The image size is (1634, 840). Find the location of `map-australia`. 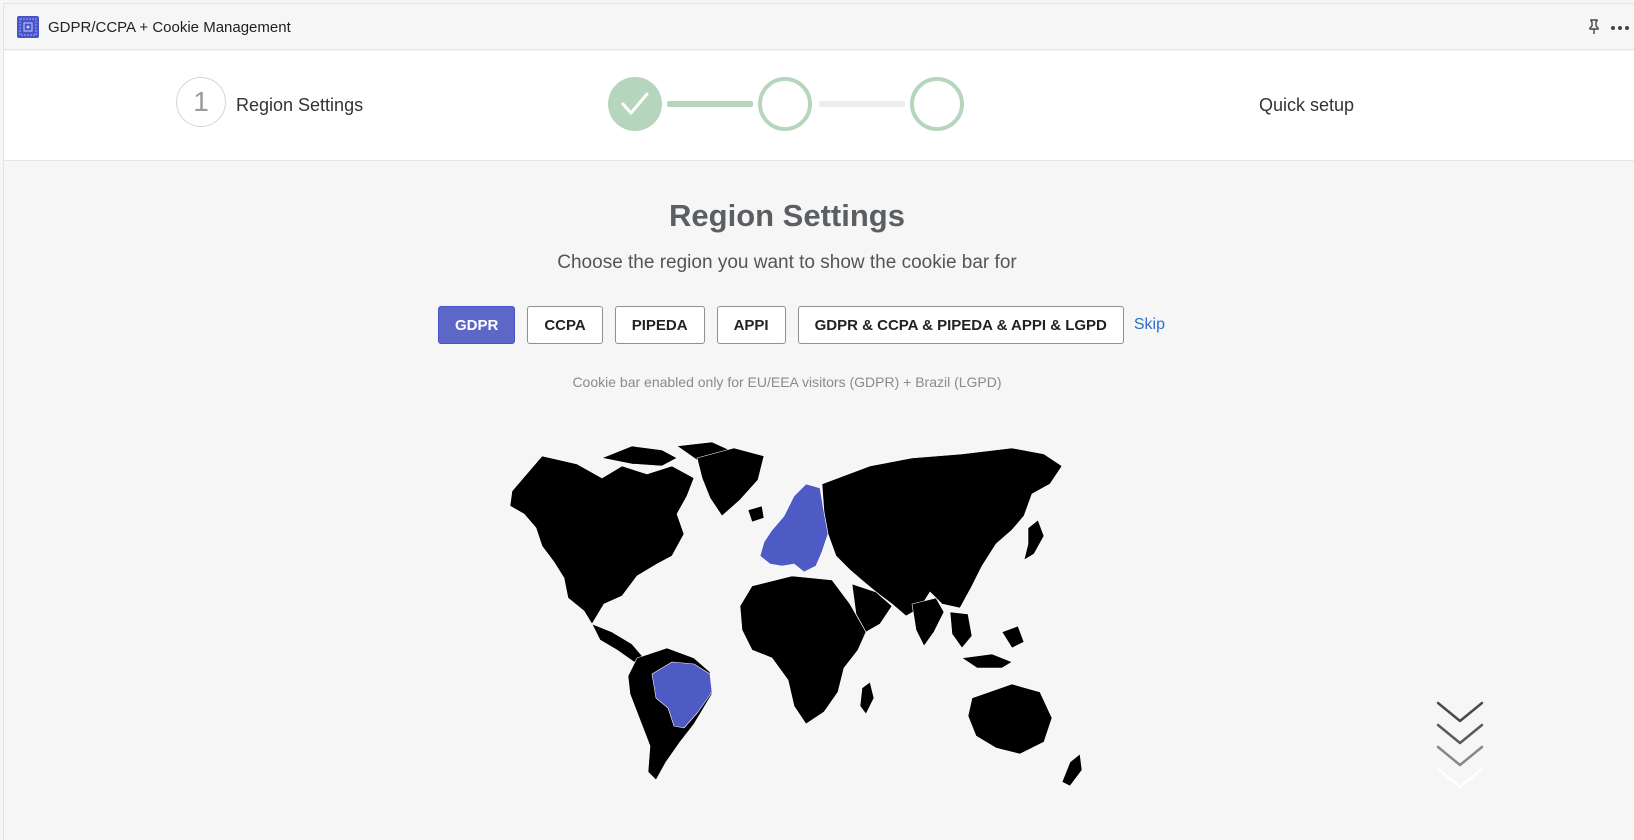

map-australia is located at coordinates (1010, 719).